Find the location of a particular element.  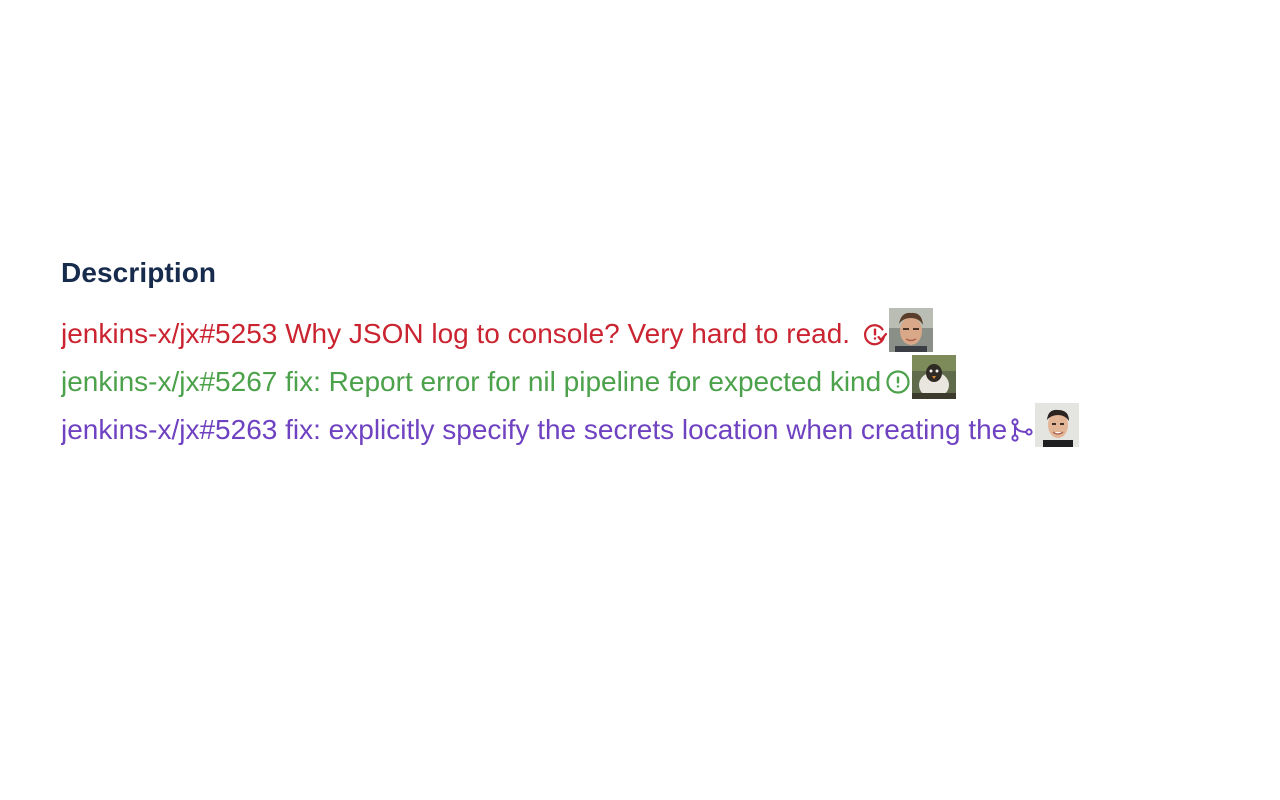

section-title: Description is located at coordinates (139, 272).